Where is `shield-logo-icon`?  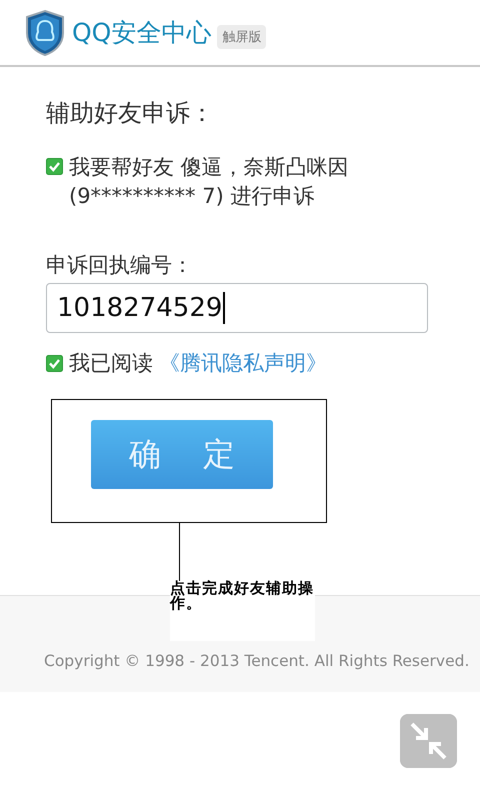
shield-logo-icon is located at coordinates (45, 32).